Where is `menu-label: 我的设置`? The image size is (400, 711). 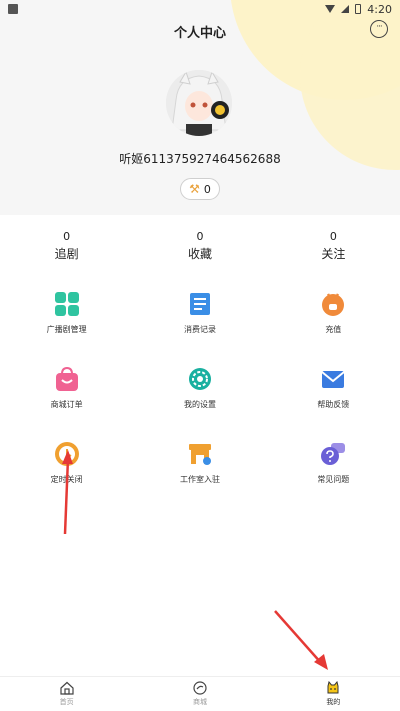 menu-label: 我的设置 is located at coordinates (199, 404).